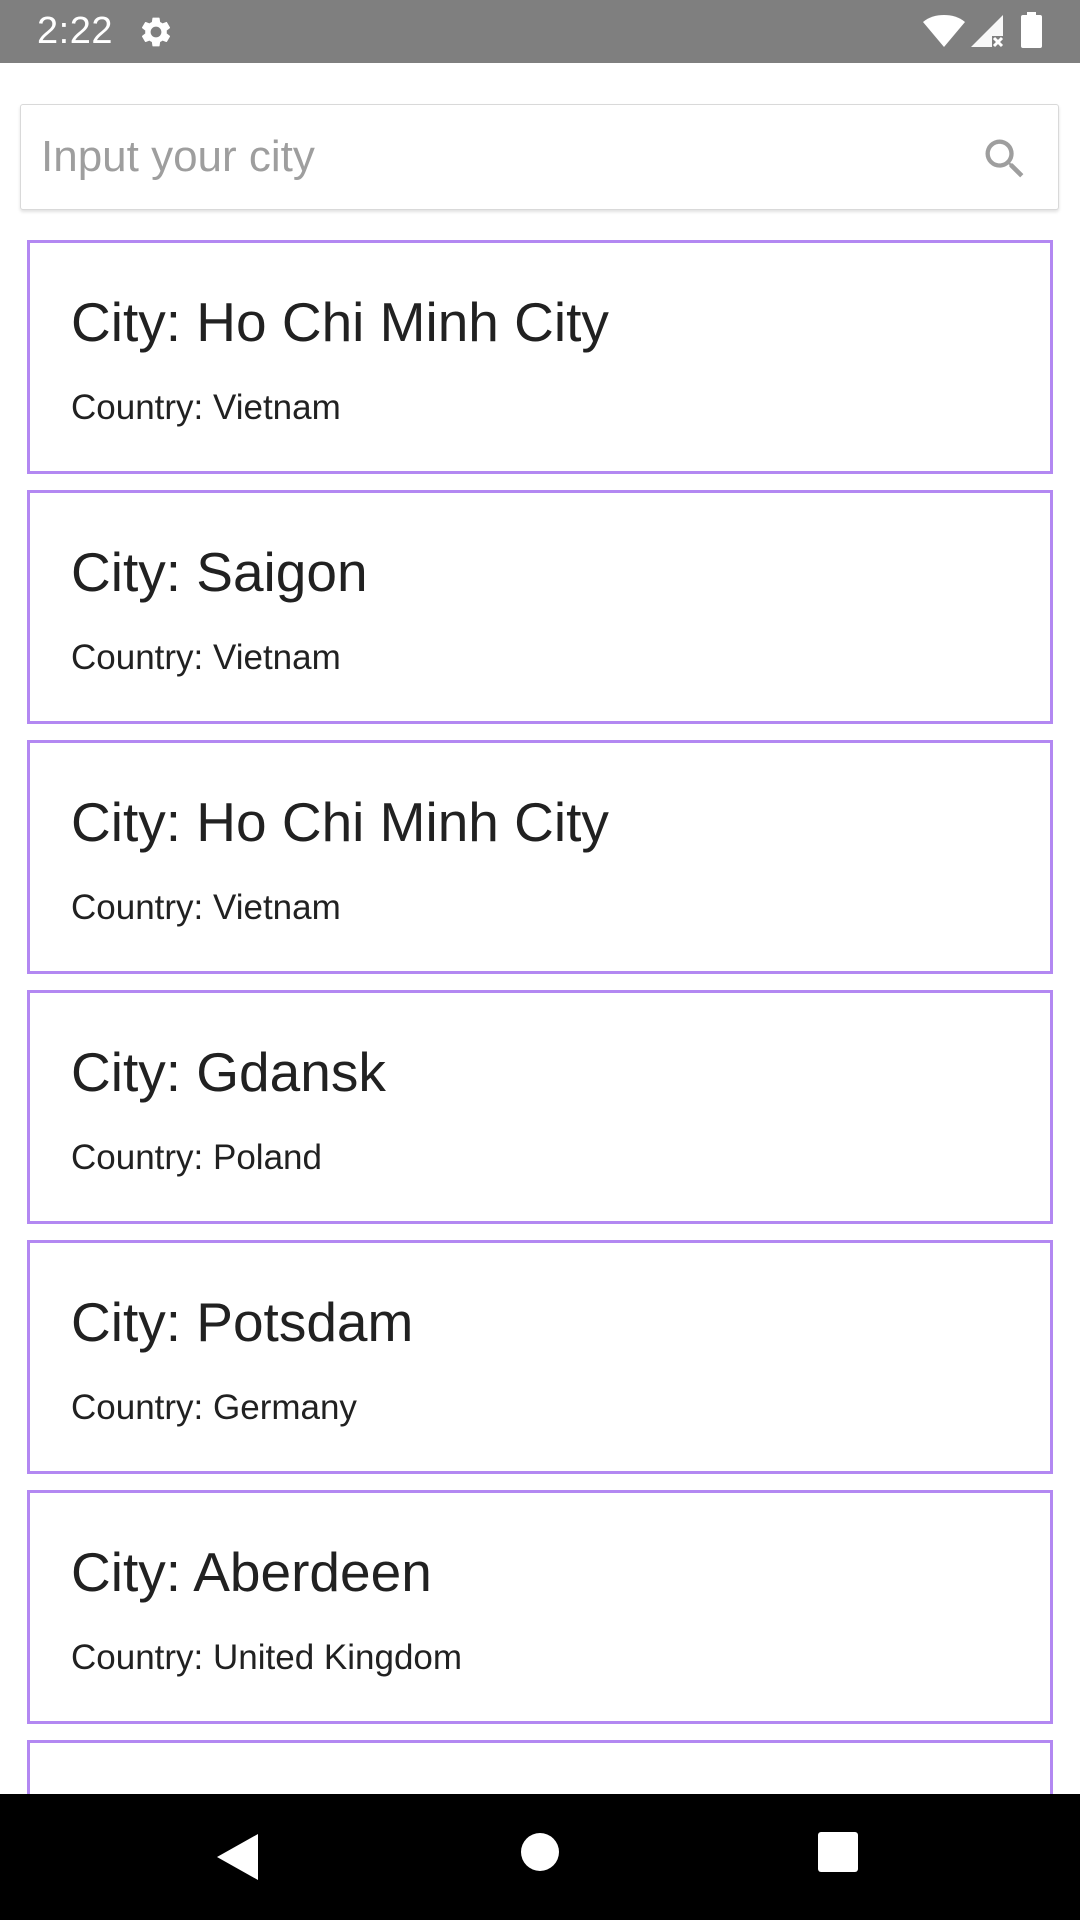  What do you see at coordinates (944, 31) in the screenshot?
I see `wifi-icon` at bounding box center [944, 31].